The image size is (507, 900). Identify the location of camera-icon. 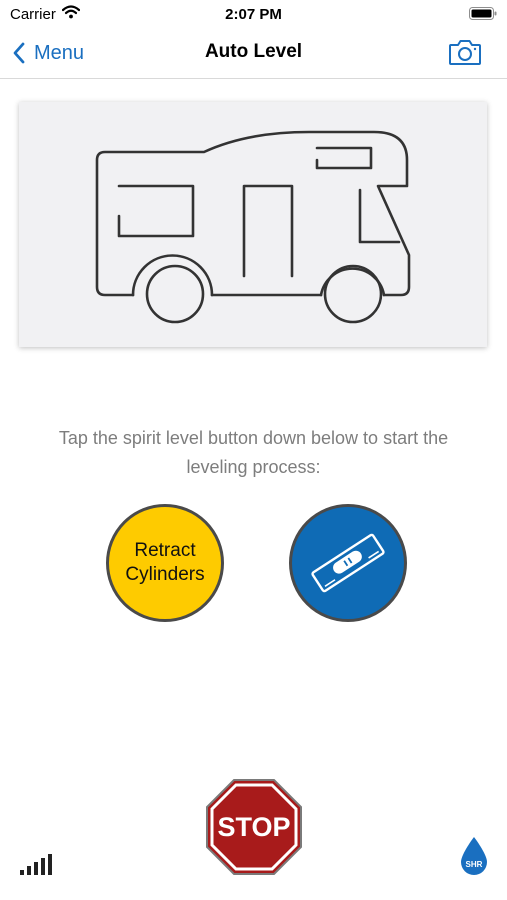
(465, 52).